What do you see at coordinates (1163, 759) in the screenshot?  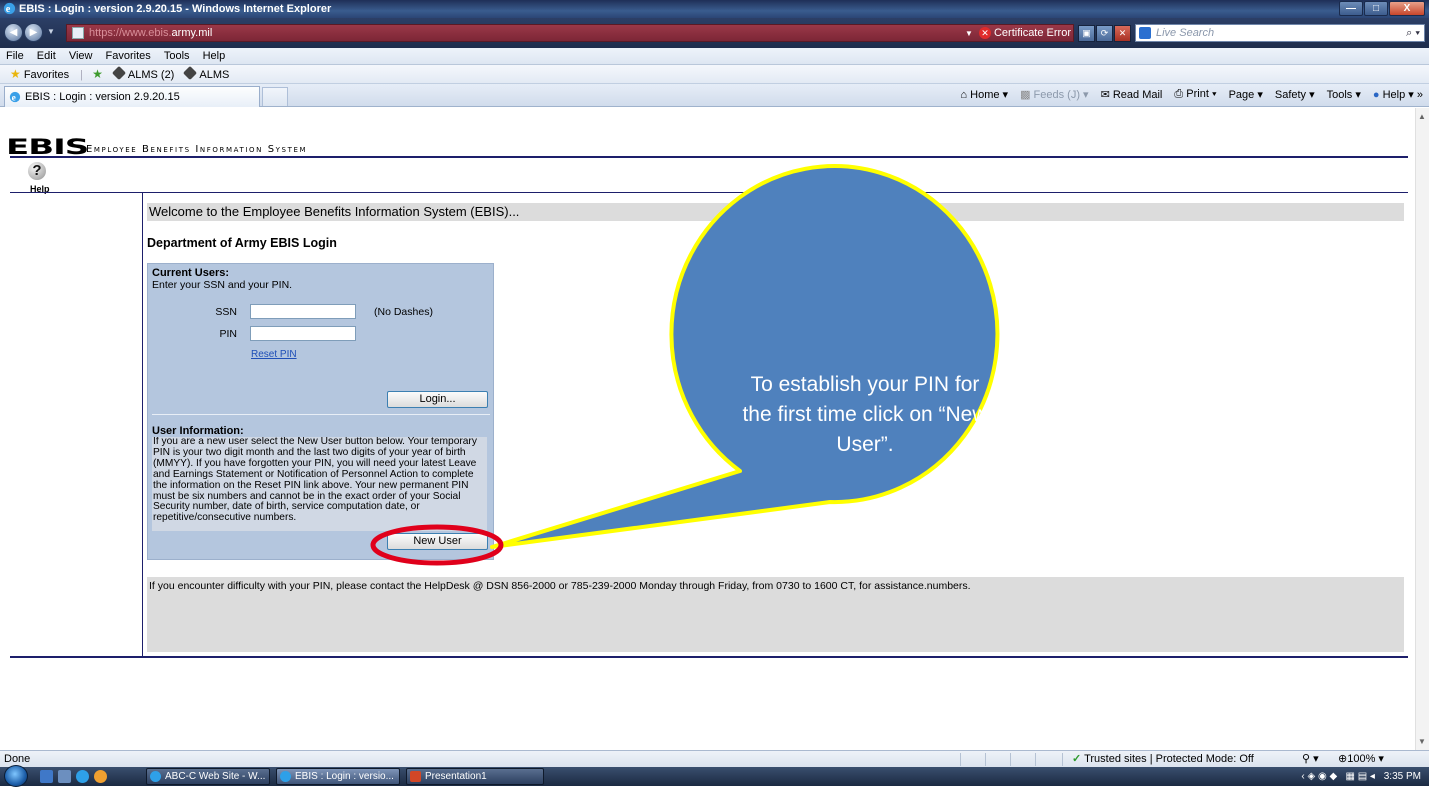 I see `security-zone: ✓ Trusted sites | Protected Mode: Off` at bounding box center [1163, 759].